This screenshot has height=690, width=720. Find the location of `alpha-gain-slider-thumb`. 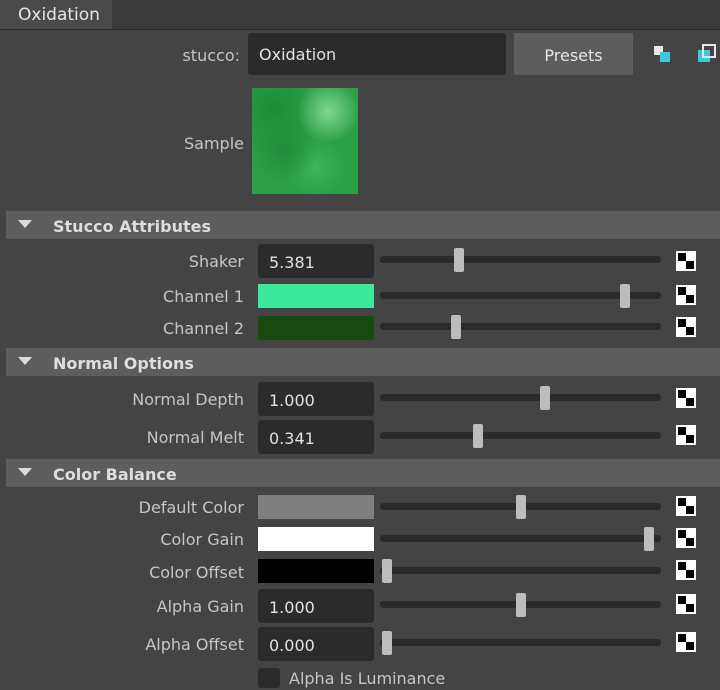

alpha-gain-slider-thumb is located at coordinates (520, 605).